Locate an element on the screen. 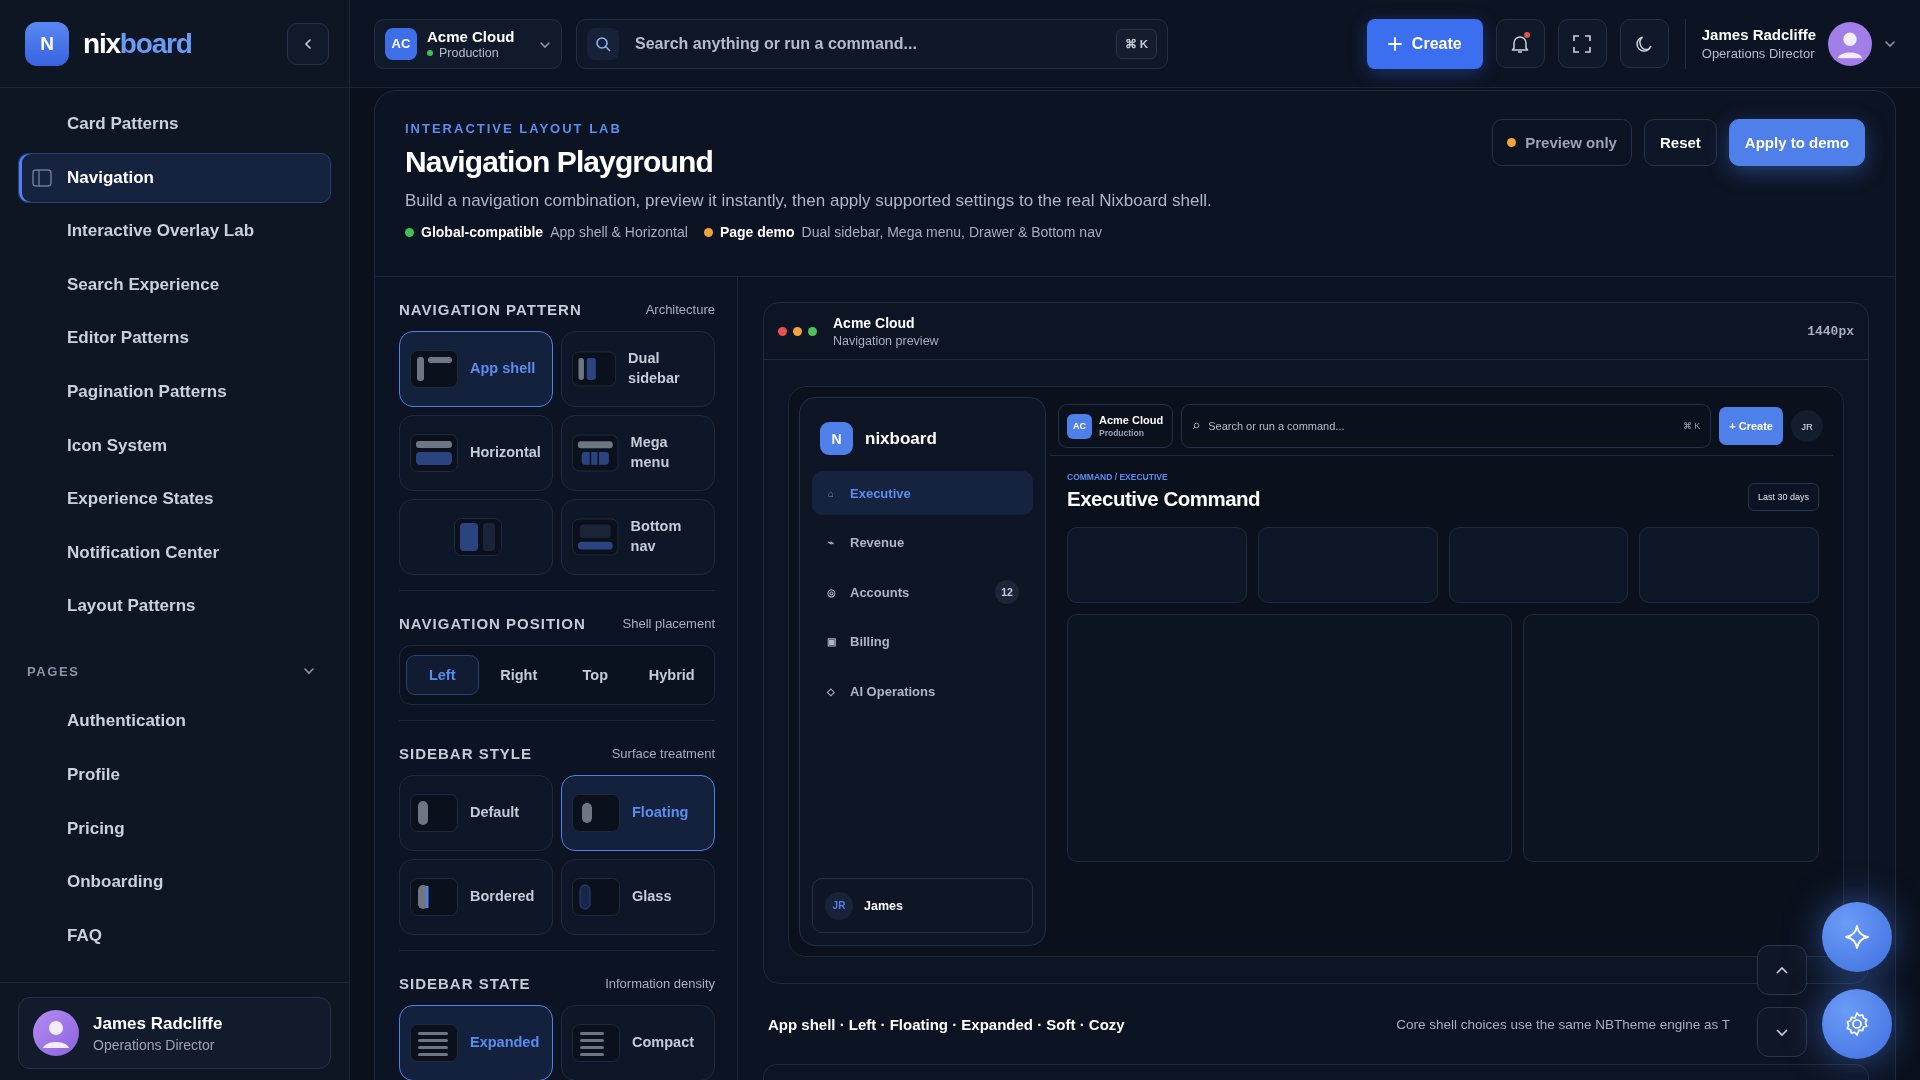 The image size is (1920, 1080). horizontal-layout-icon is located at coordinates (434, 453).